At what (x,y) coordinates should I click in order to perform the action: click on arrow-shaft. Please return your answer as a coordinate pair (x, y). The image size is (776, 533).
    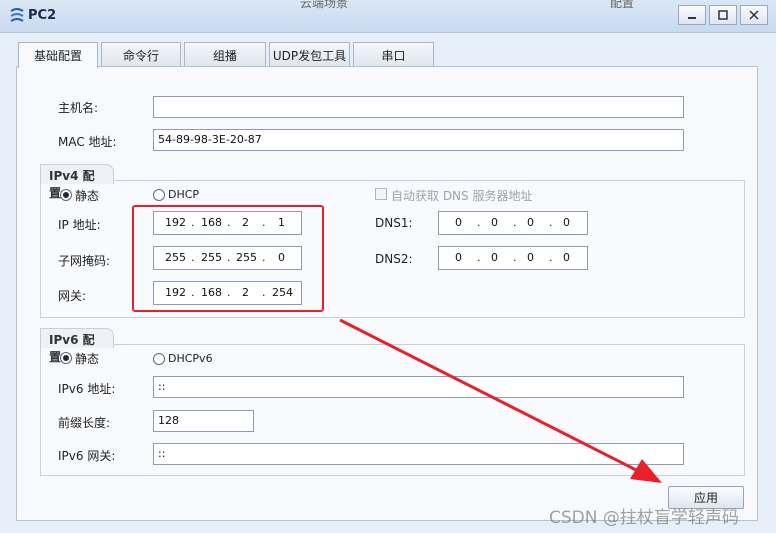
    Looking at the image, I should click on (494, 398).